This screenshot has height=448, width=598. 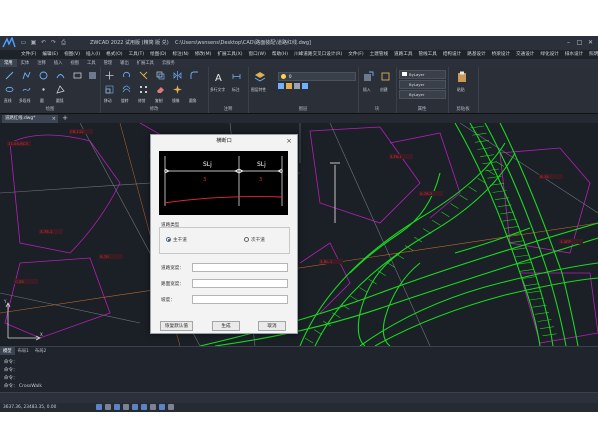 What do you see at coordinates (289, 141) in the screenshot?
I see `dialog-close-button: ×` at bounding box center [289, 141].